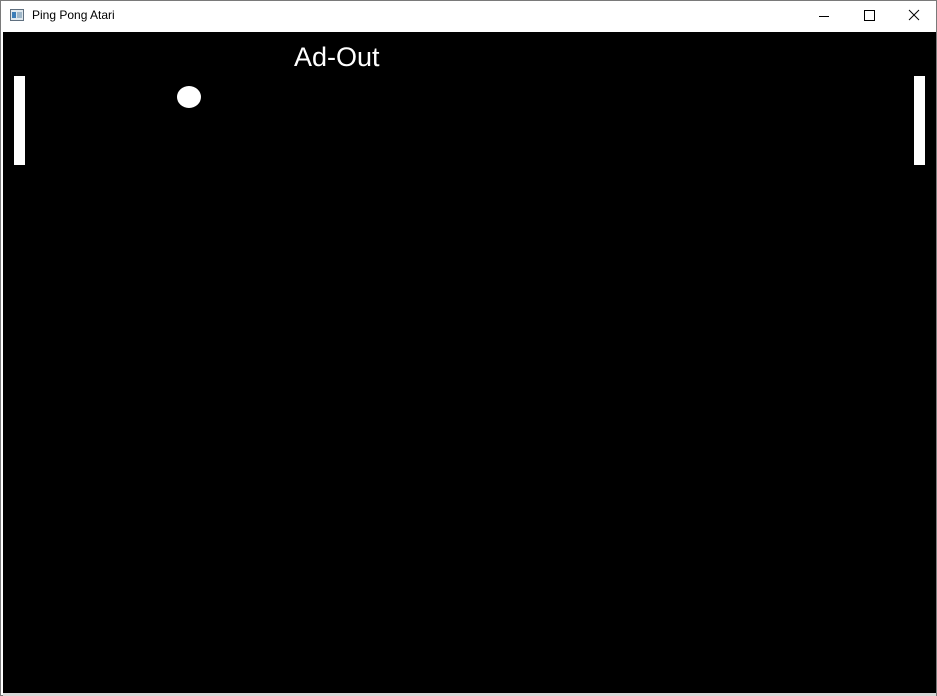  I want to click on right-paddle, so click(919, 120).